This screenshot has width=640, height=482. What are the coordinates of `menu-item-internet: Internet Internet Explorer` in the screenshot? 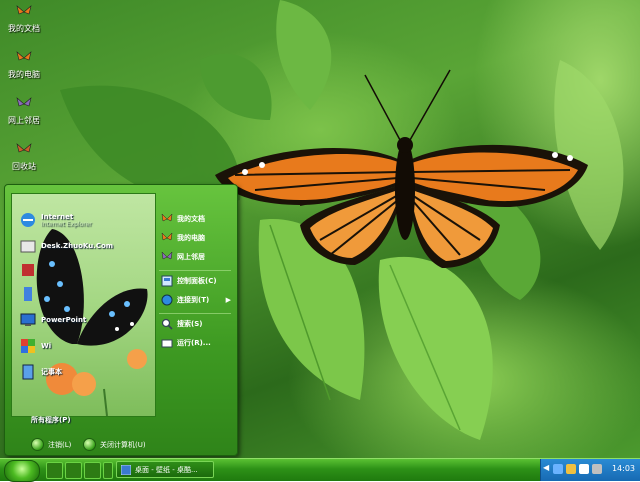 It's located at (56, 220).